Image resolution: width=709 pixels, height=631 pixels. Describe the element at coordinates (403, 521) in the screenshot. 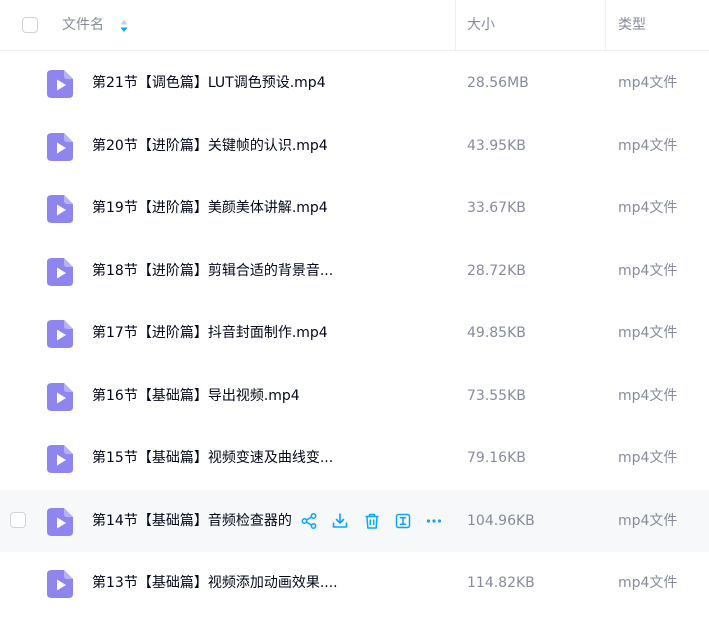

I see `rename-icon` at that location.